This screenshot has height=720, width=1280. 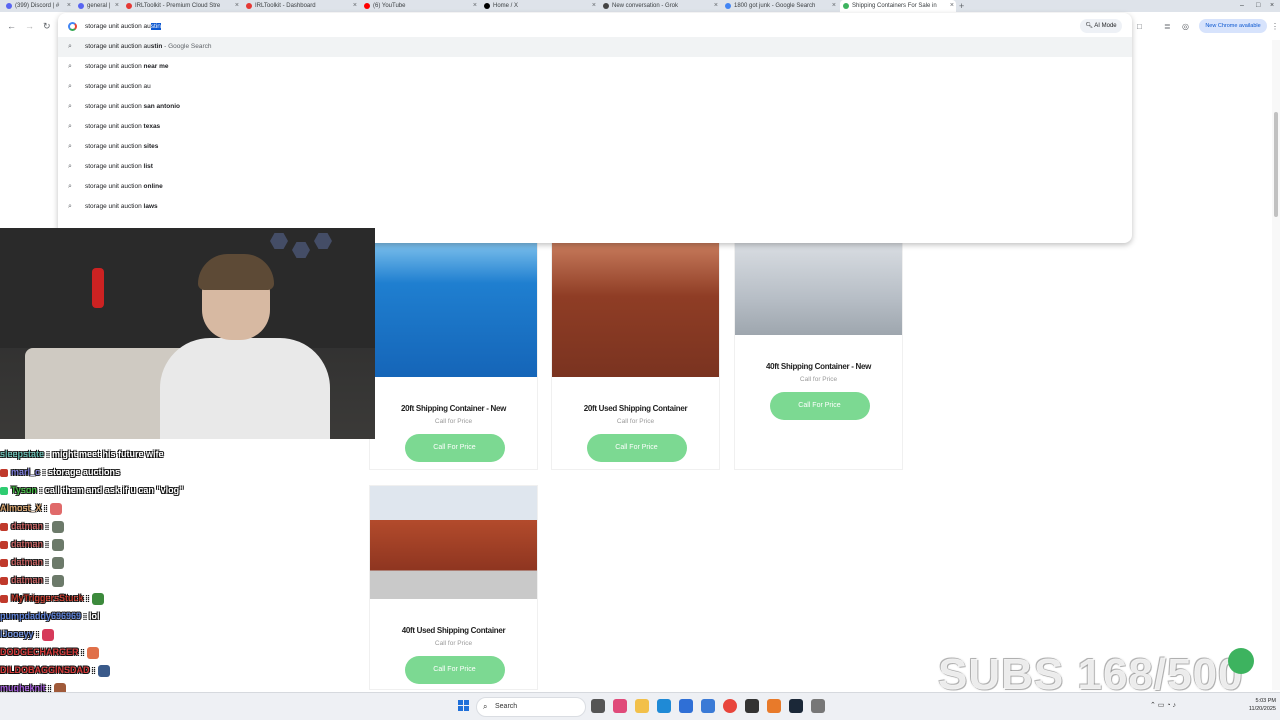 What do you see at coordinates (664, 706) in the screenshot?
I see `edge-icon` at bounding box center [664, 706].